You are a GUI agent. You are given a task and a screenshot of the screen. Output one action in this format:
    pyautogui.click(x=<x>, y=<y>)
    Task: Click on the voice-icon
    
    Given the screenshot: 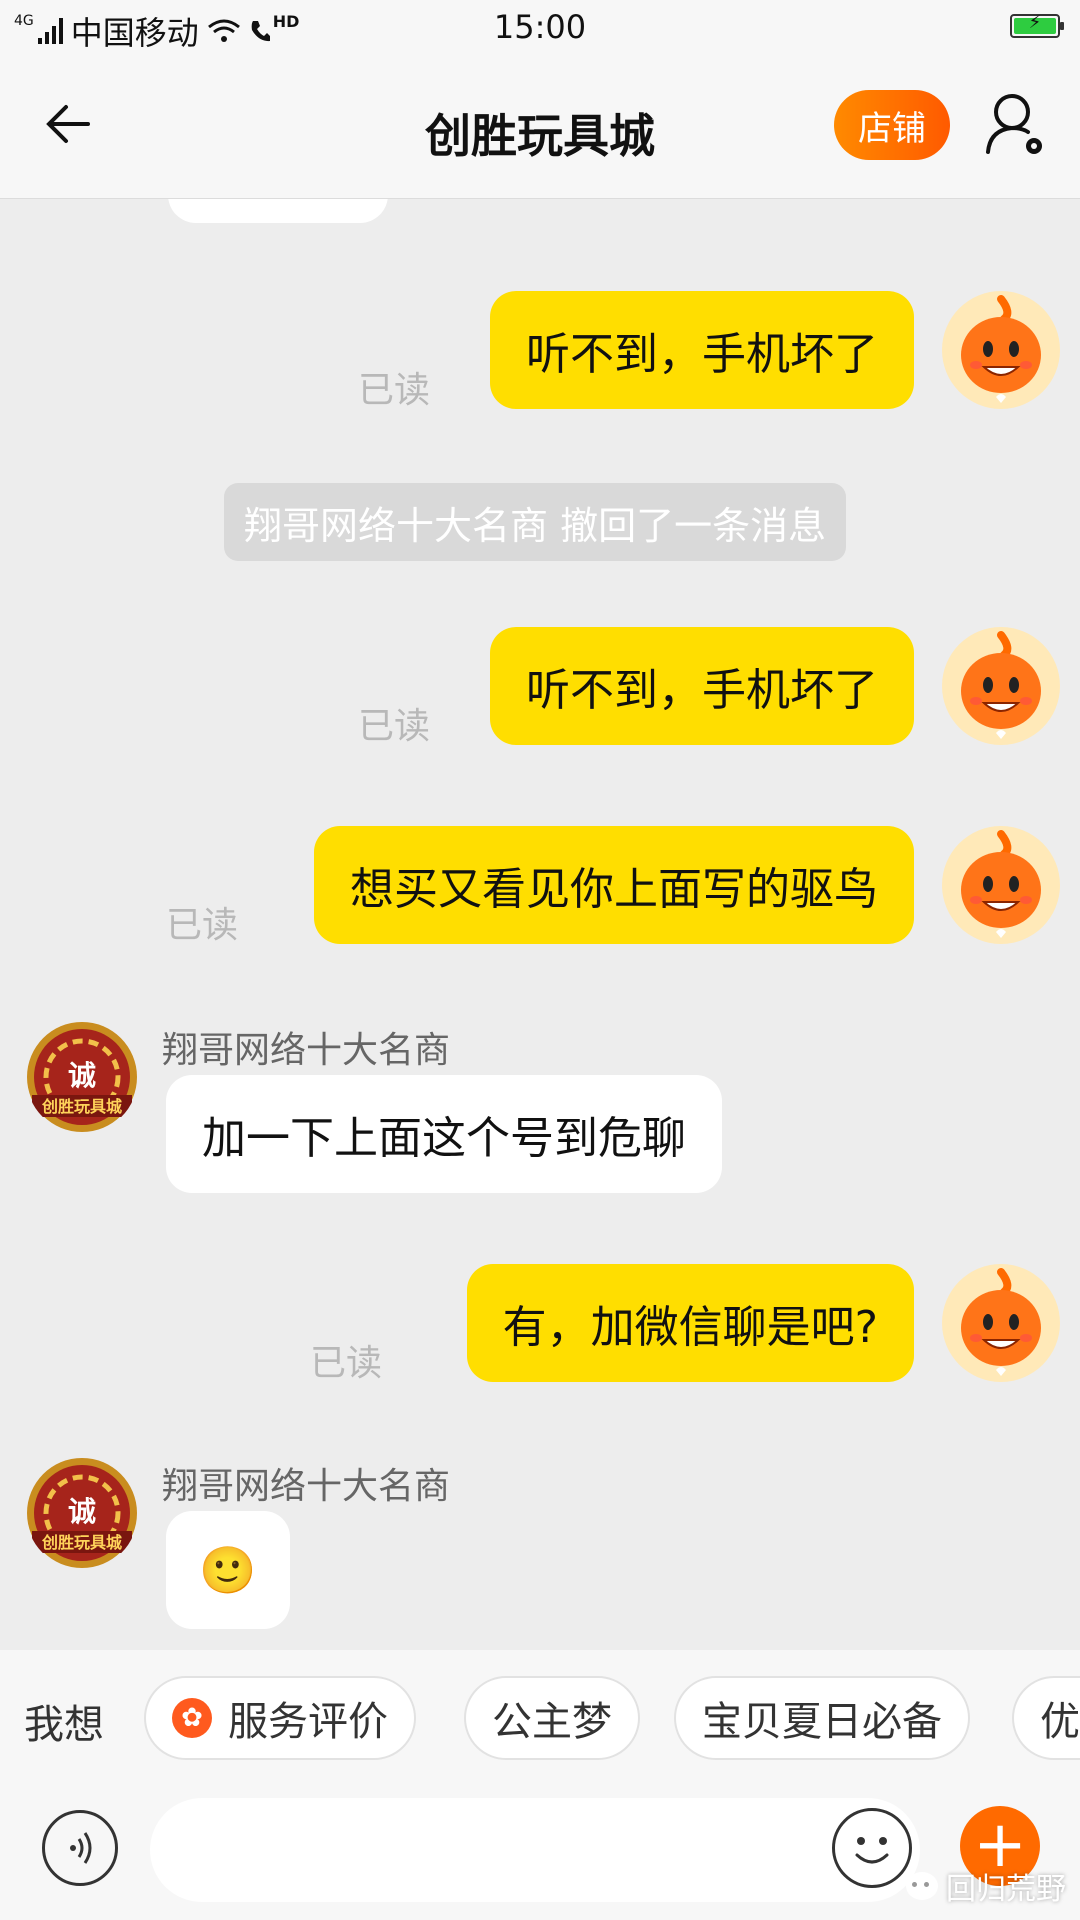 What is the action you would take?
    pyautogui.click(x=81, y=1848)
    